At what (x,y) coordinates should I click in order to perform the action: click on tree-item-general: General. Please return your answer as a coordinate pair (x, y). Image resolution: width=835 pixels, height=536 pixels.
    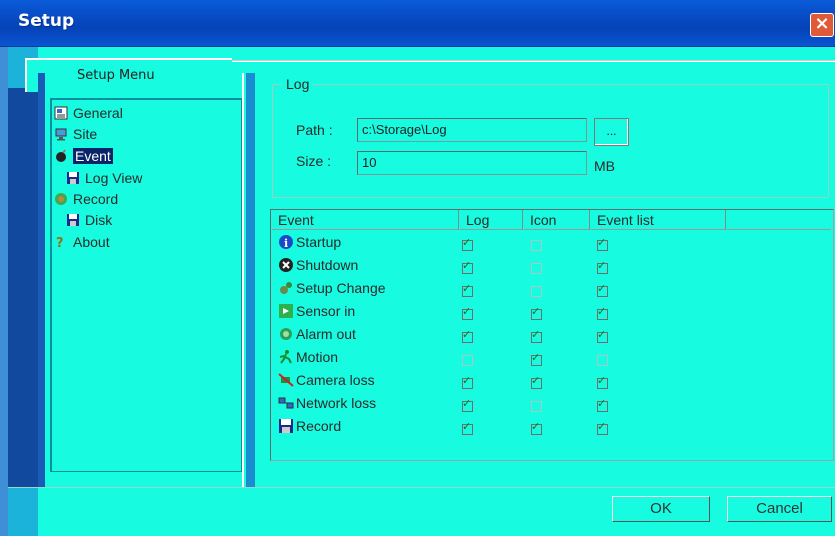
    Looking at the image, I should click on (88, 113).